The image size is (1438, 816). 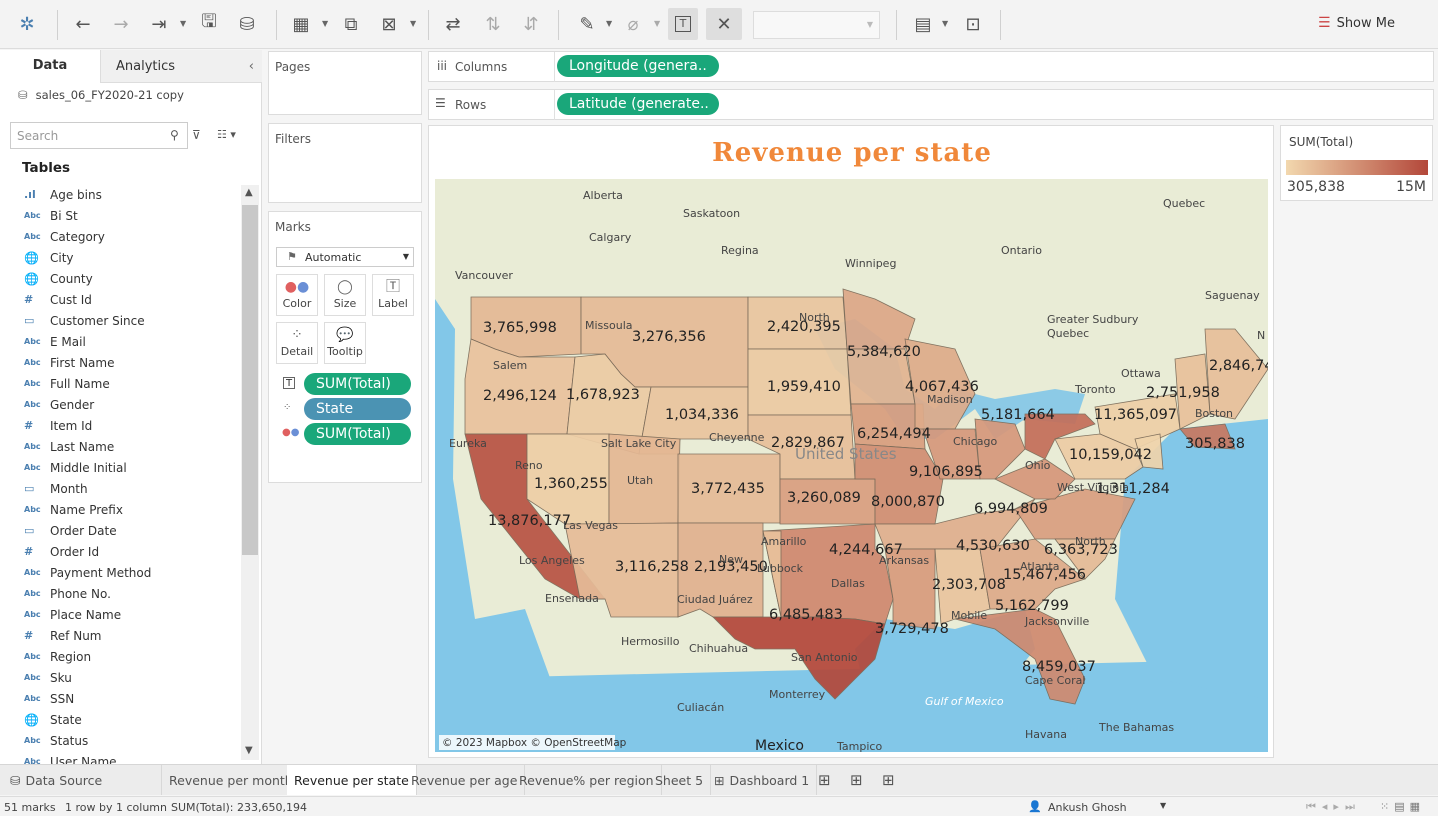 I want to click on view-mode-icons: ⁙▤▦, so click(x=1402, y=806).